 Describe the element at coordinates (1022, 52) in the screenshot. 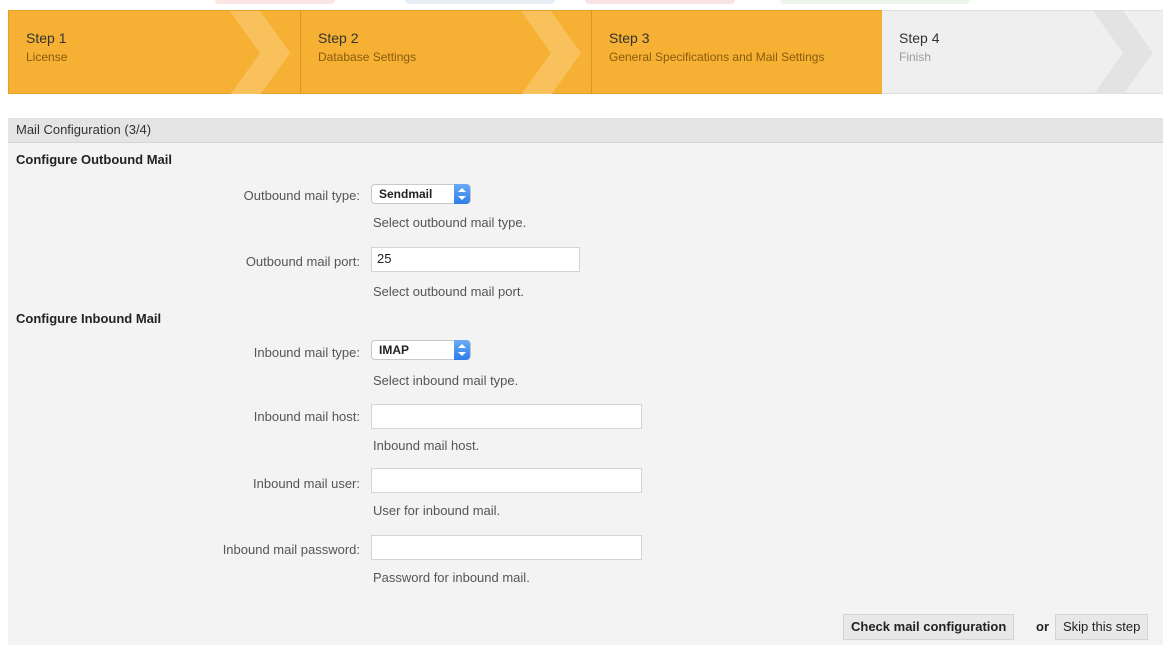

I see `step-4: Step 4 Finish` at that location.